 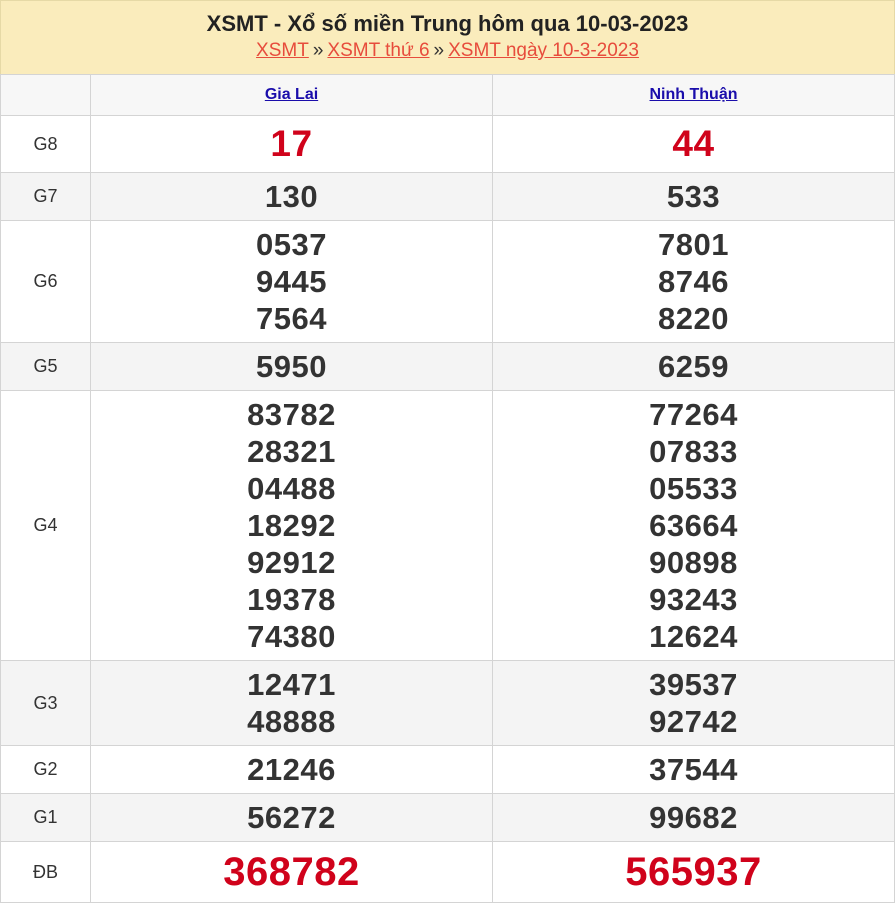 I want to click on prize-cell-ninh-thuan: 39537 92742, so click(x=693, y=703).